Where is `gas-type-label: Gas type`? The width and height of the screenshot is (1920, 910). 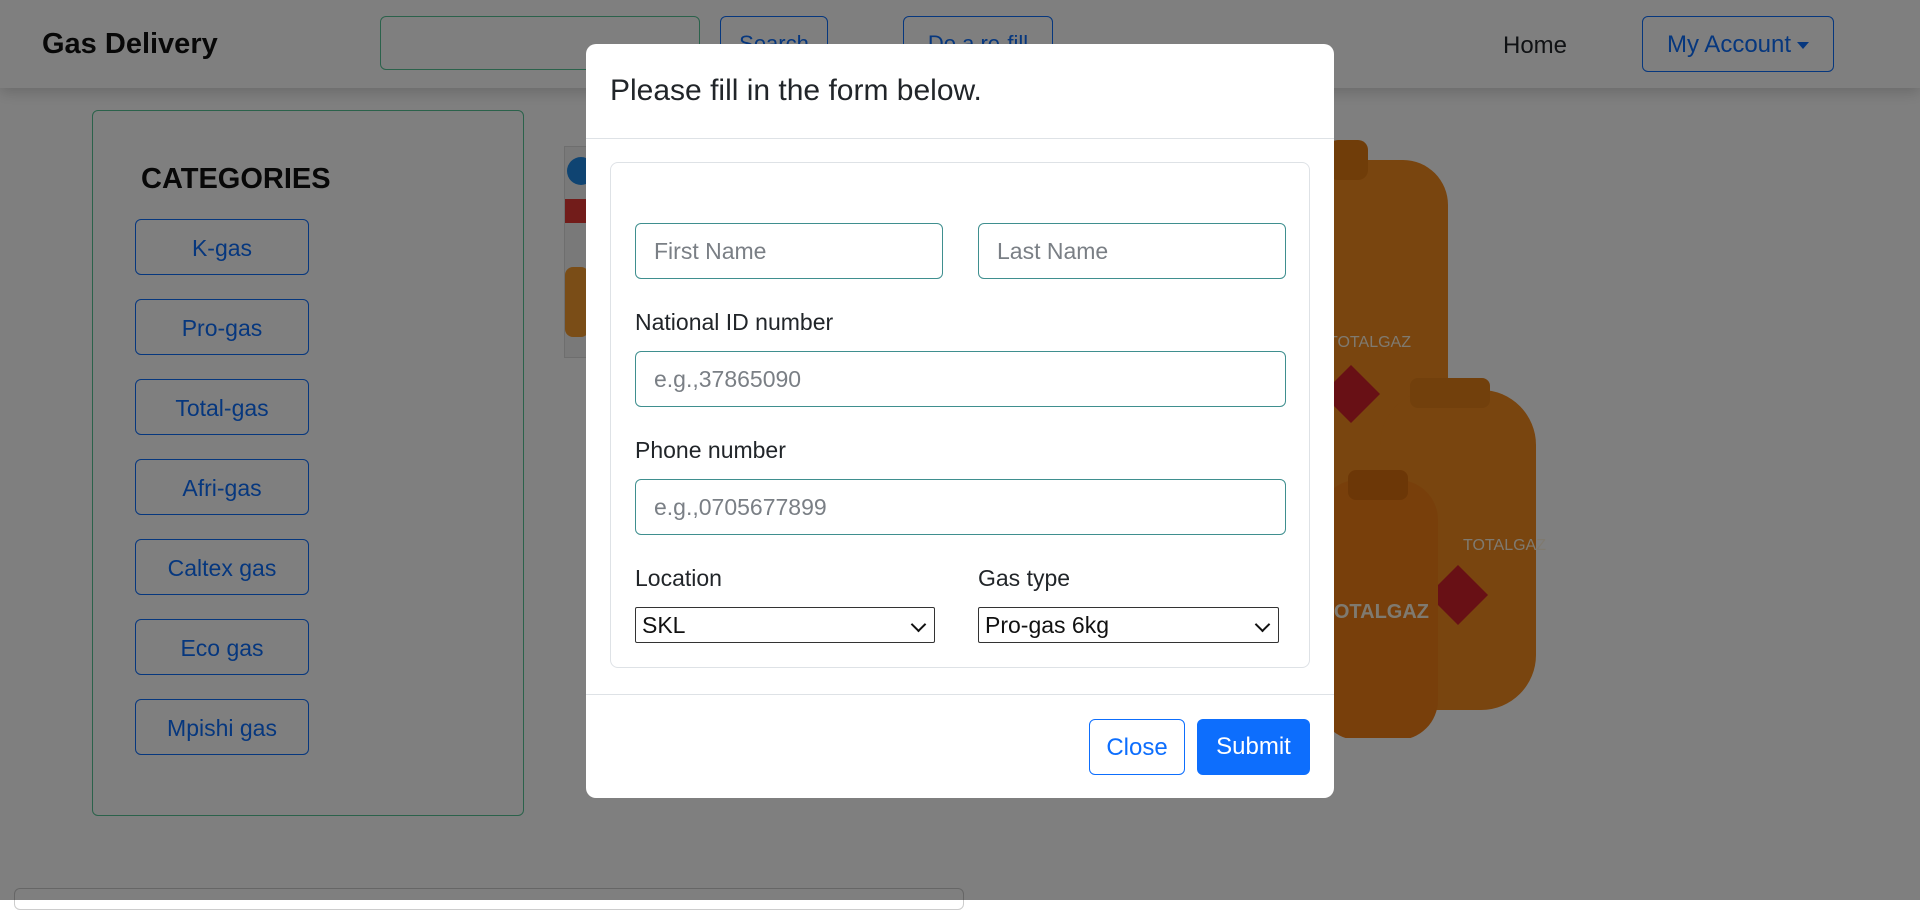
gas-type-label: Gas type is located at coordinates (1024, 578).